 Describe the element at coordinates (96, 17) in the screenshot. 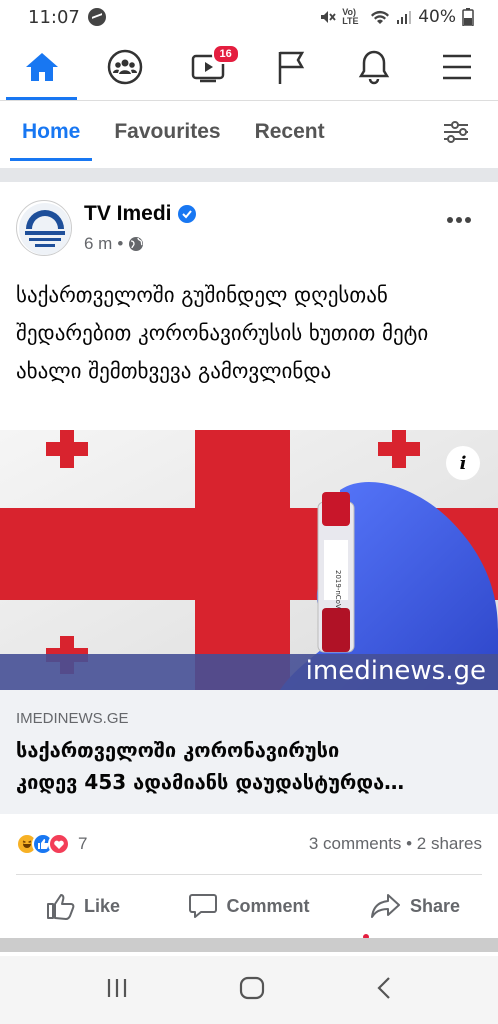

I see `messenger-notification-icon` at that location.